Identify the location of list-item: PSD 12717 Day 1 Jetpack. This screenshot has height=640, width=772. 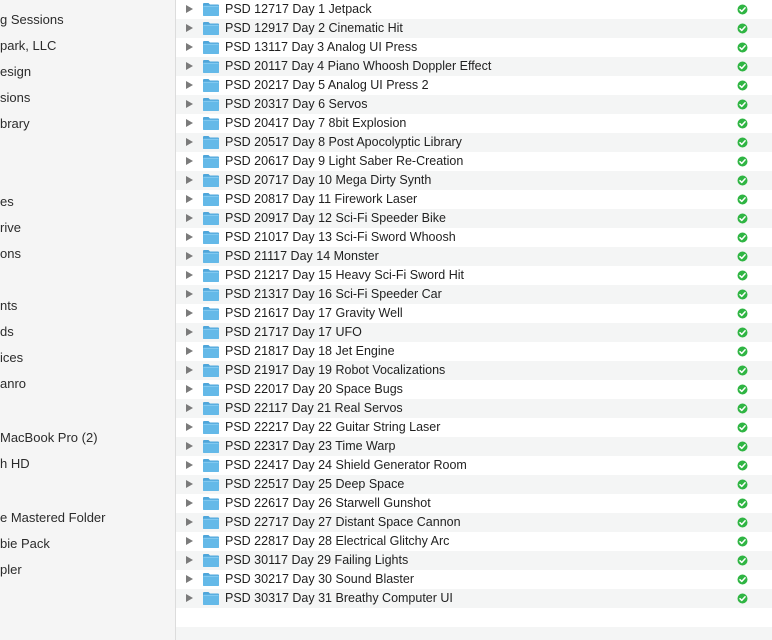
(474, 9).